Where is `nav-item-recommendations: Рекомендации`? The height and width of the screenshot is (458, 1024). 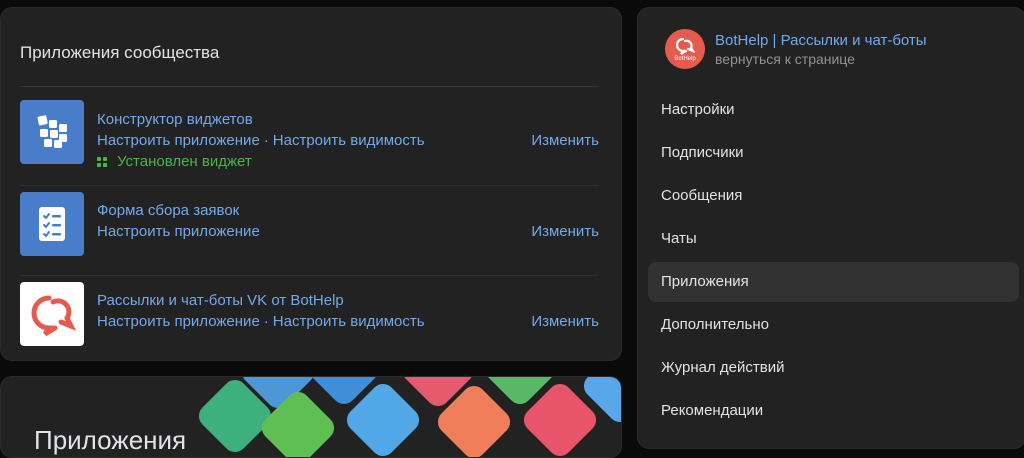 nav-item-recommendations: Рекомендации is located at coordinates (833, 411).